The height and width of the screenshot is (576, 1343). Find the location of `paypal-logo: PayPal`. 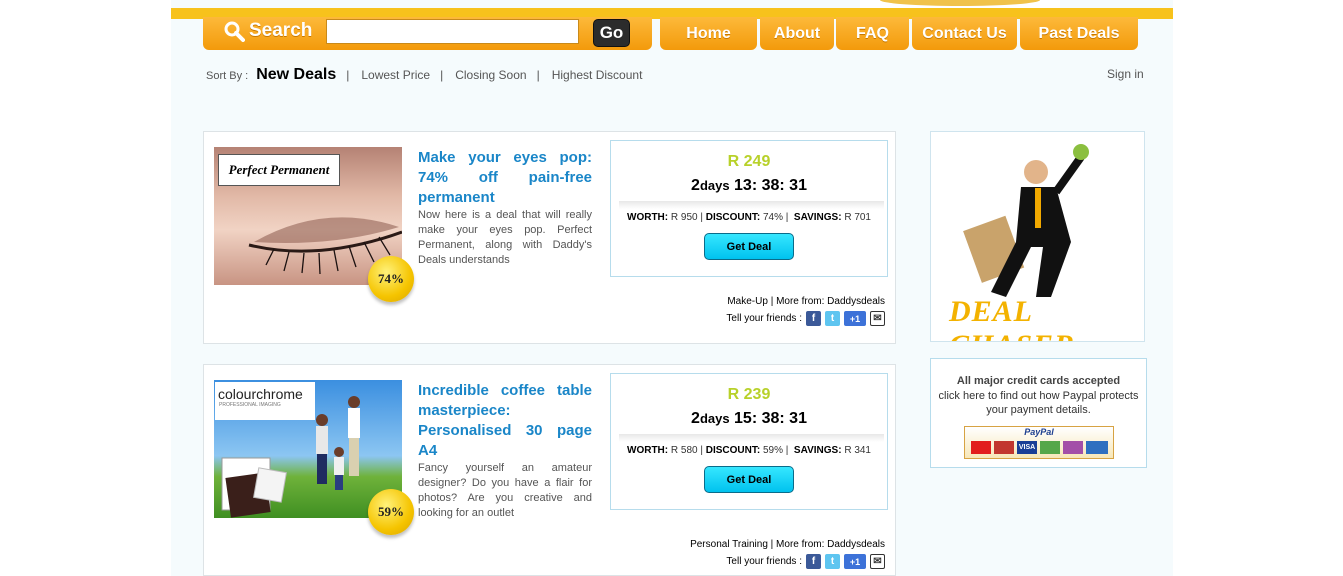

paypal-logo: PayPal is located at coordinates (1039, 432).